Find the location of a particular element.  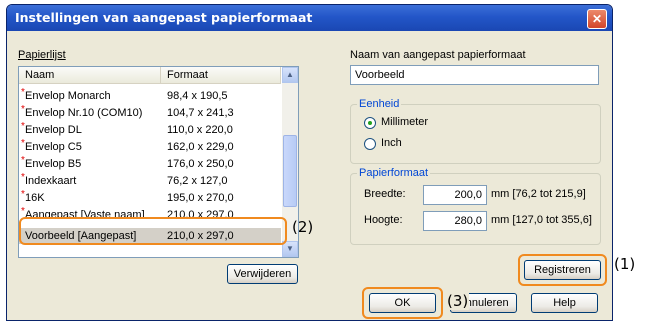

paper-list-label: Papierlijst is located at coordinates (42, 55).